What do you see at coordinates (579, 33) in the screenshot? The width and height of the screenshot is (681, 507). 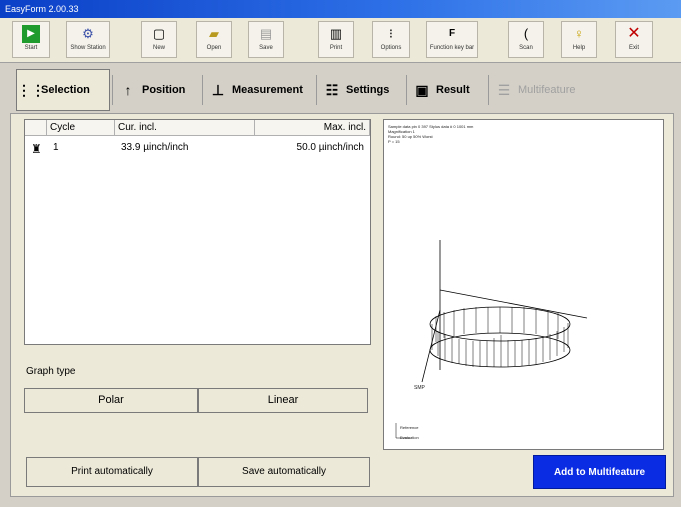 I see `help-icon: ♀` at bounding box center [579, 33].